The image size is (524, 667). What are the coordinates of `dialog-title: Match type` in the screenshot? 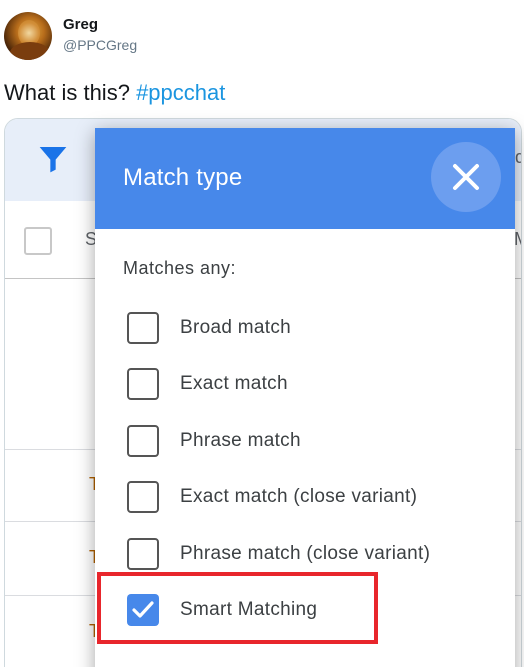 It's located at (183, 177).